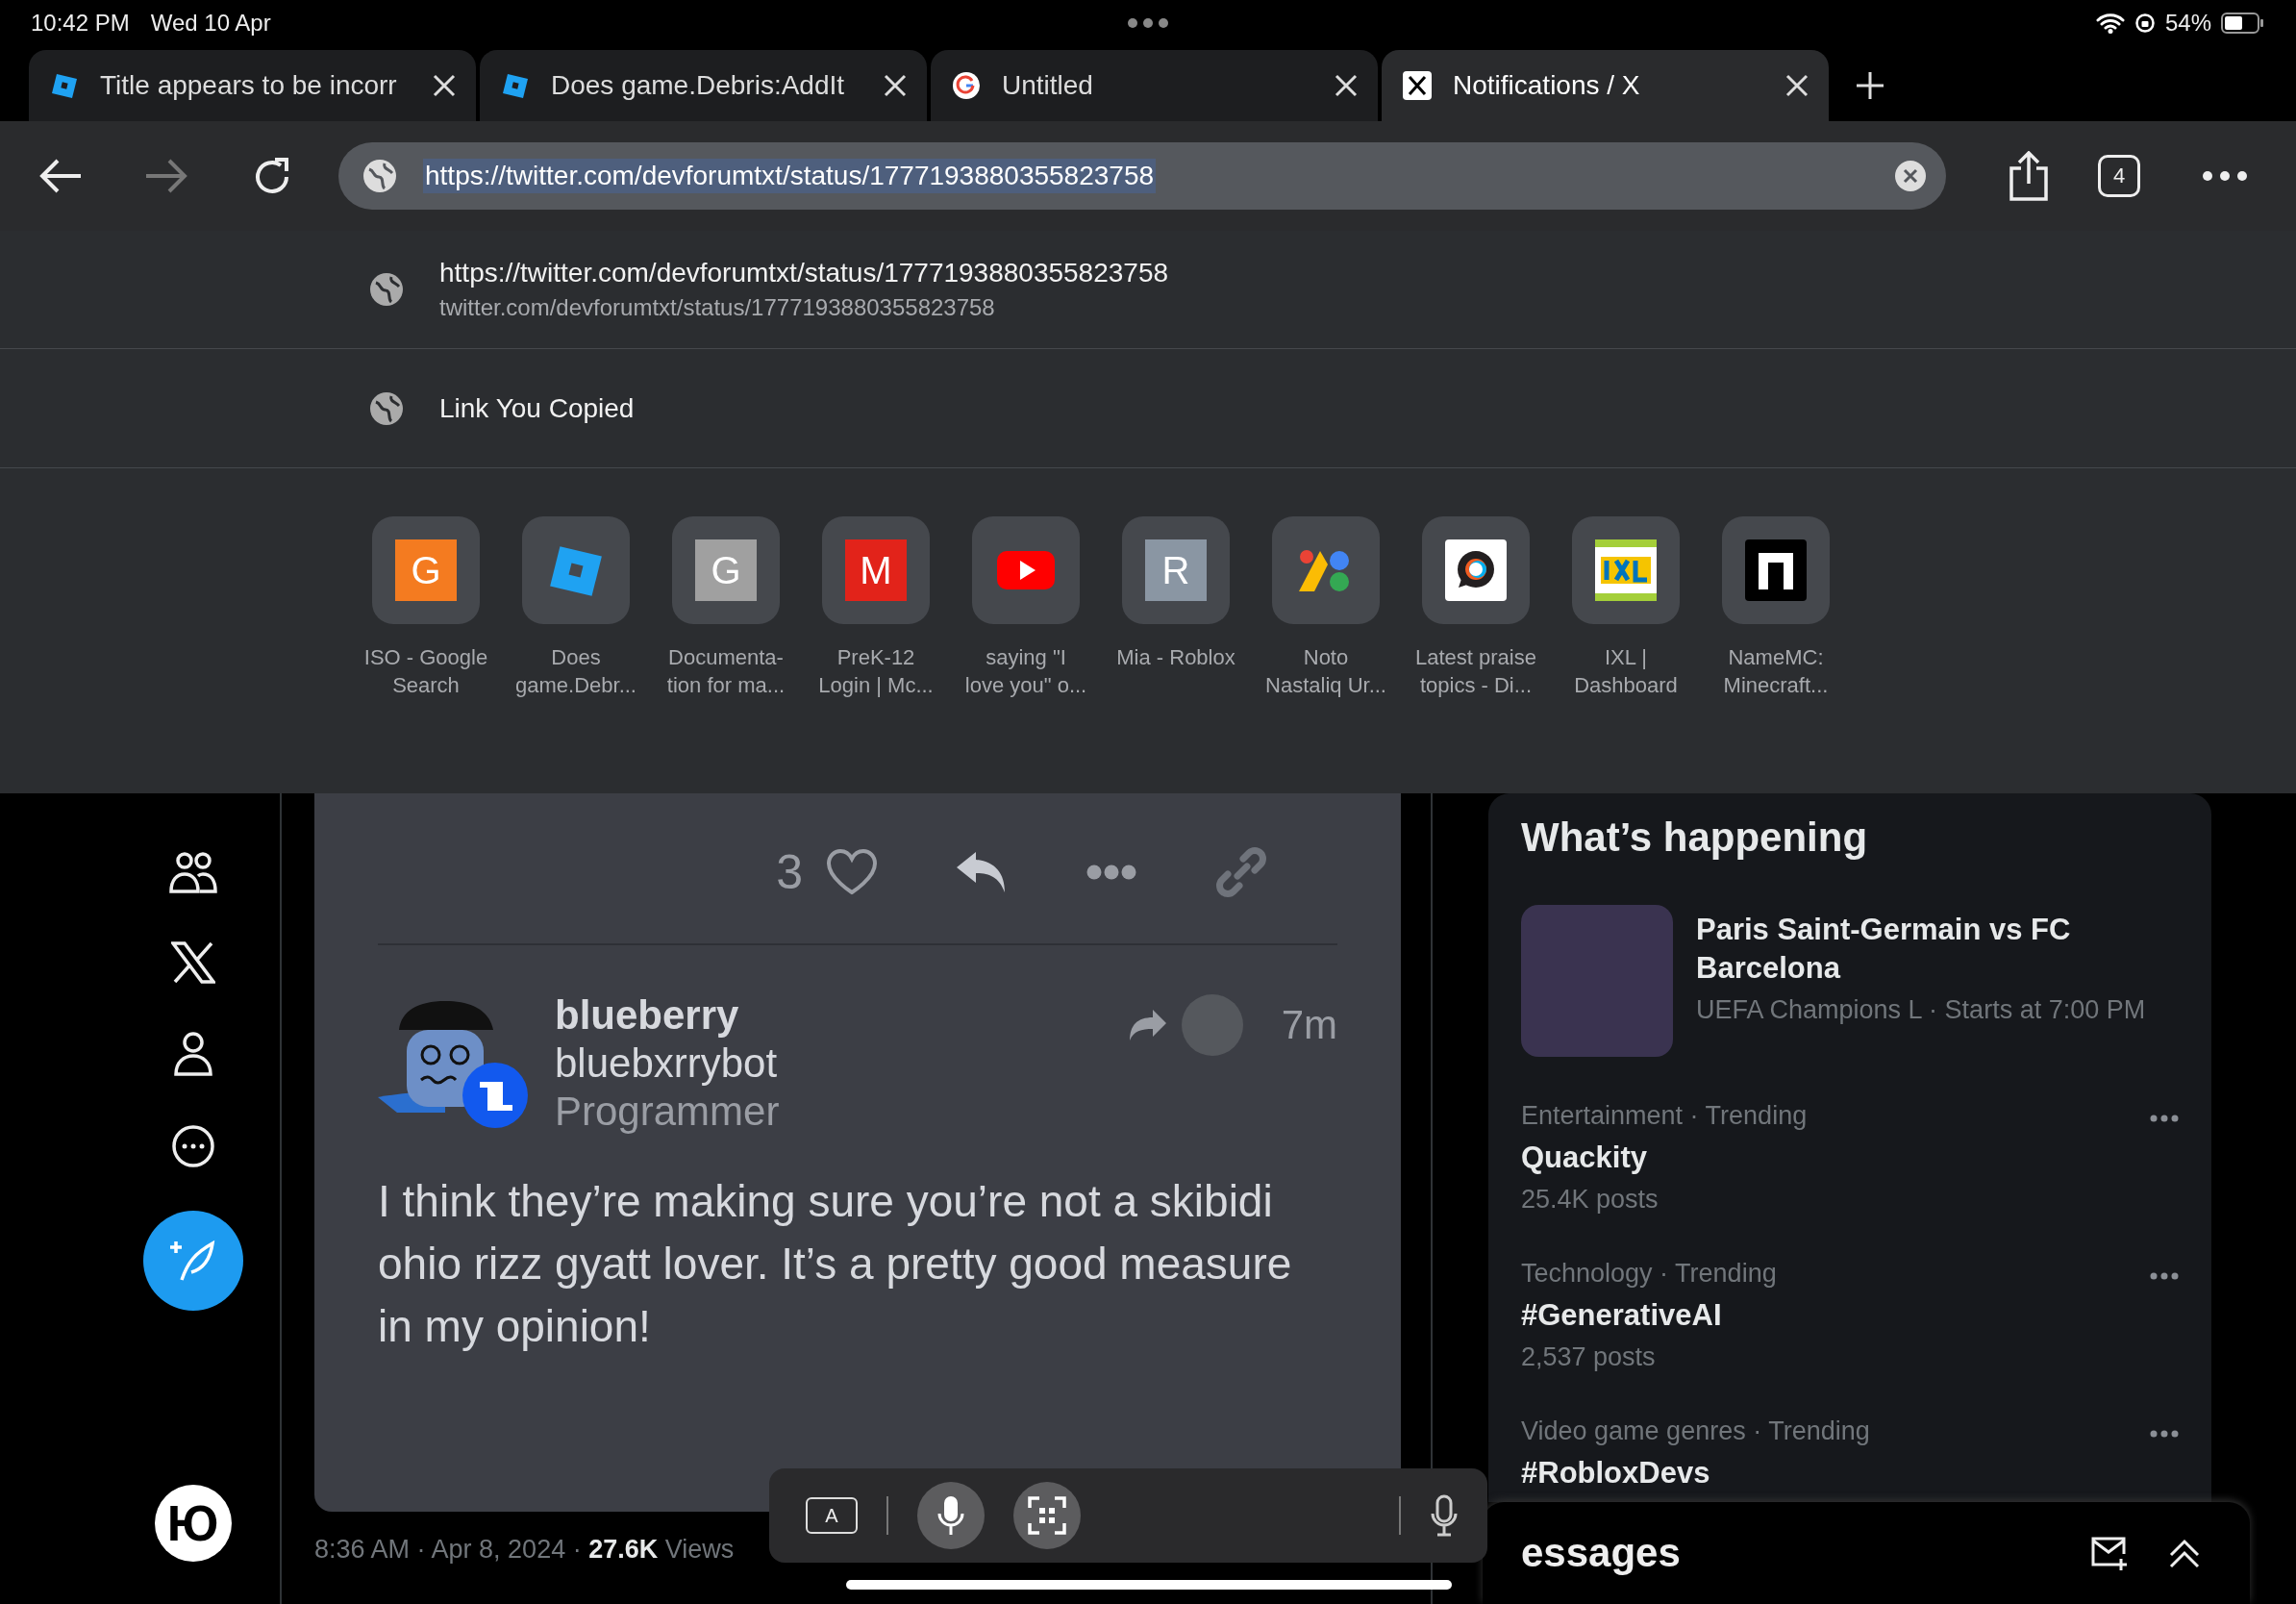 The width and height of the screenshot is (2296, 1604). Describe the element at coordinates (2187, 23) in the screenshot. I see `battery-percent: 54%` at that location.